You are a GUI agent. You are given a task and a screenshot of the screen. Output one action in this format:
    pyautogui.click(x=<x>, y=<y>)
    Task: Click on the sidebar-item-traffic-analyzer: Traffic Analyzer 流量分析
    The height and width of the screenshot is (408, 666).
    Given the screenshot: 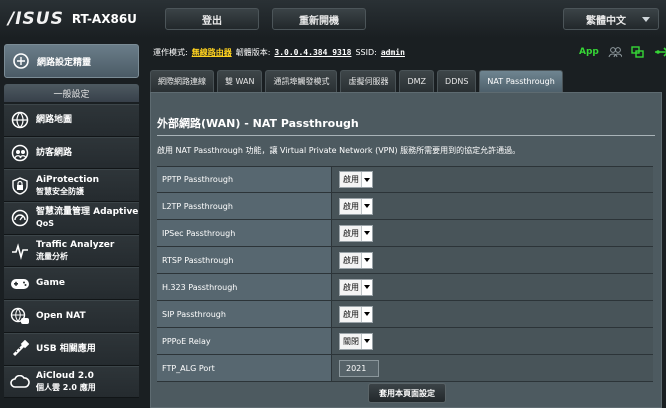 What is the action you would take?
    pyautogui.click(x=71, y=251)
    